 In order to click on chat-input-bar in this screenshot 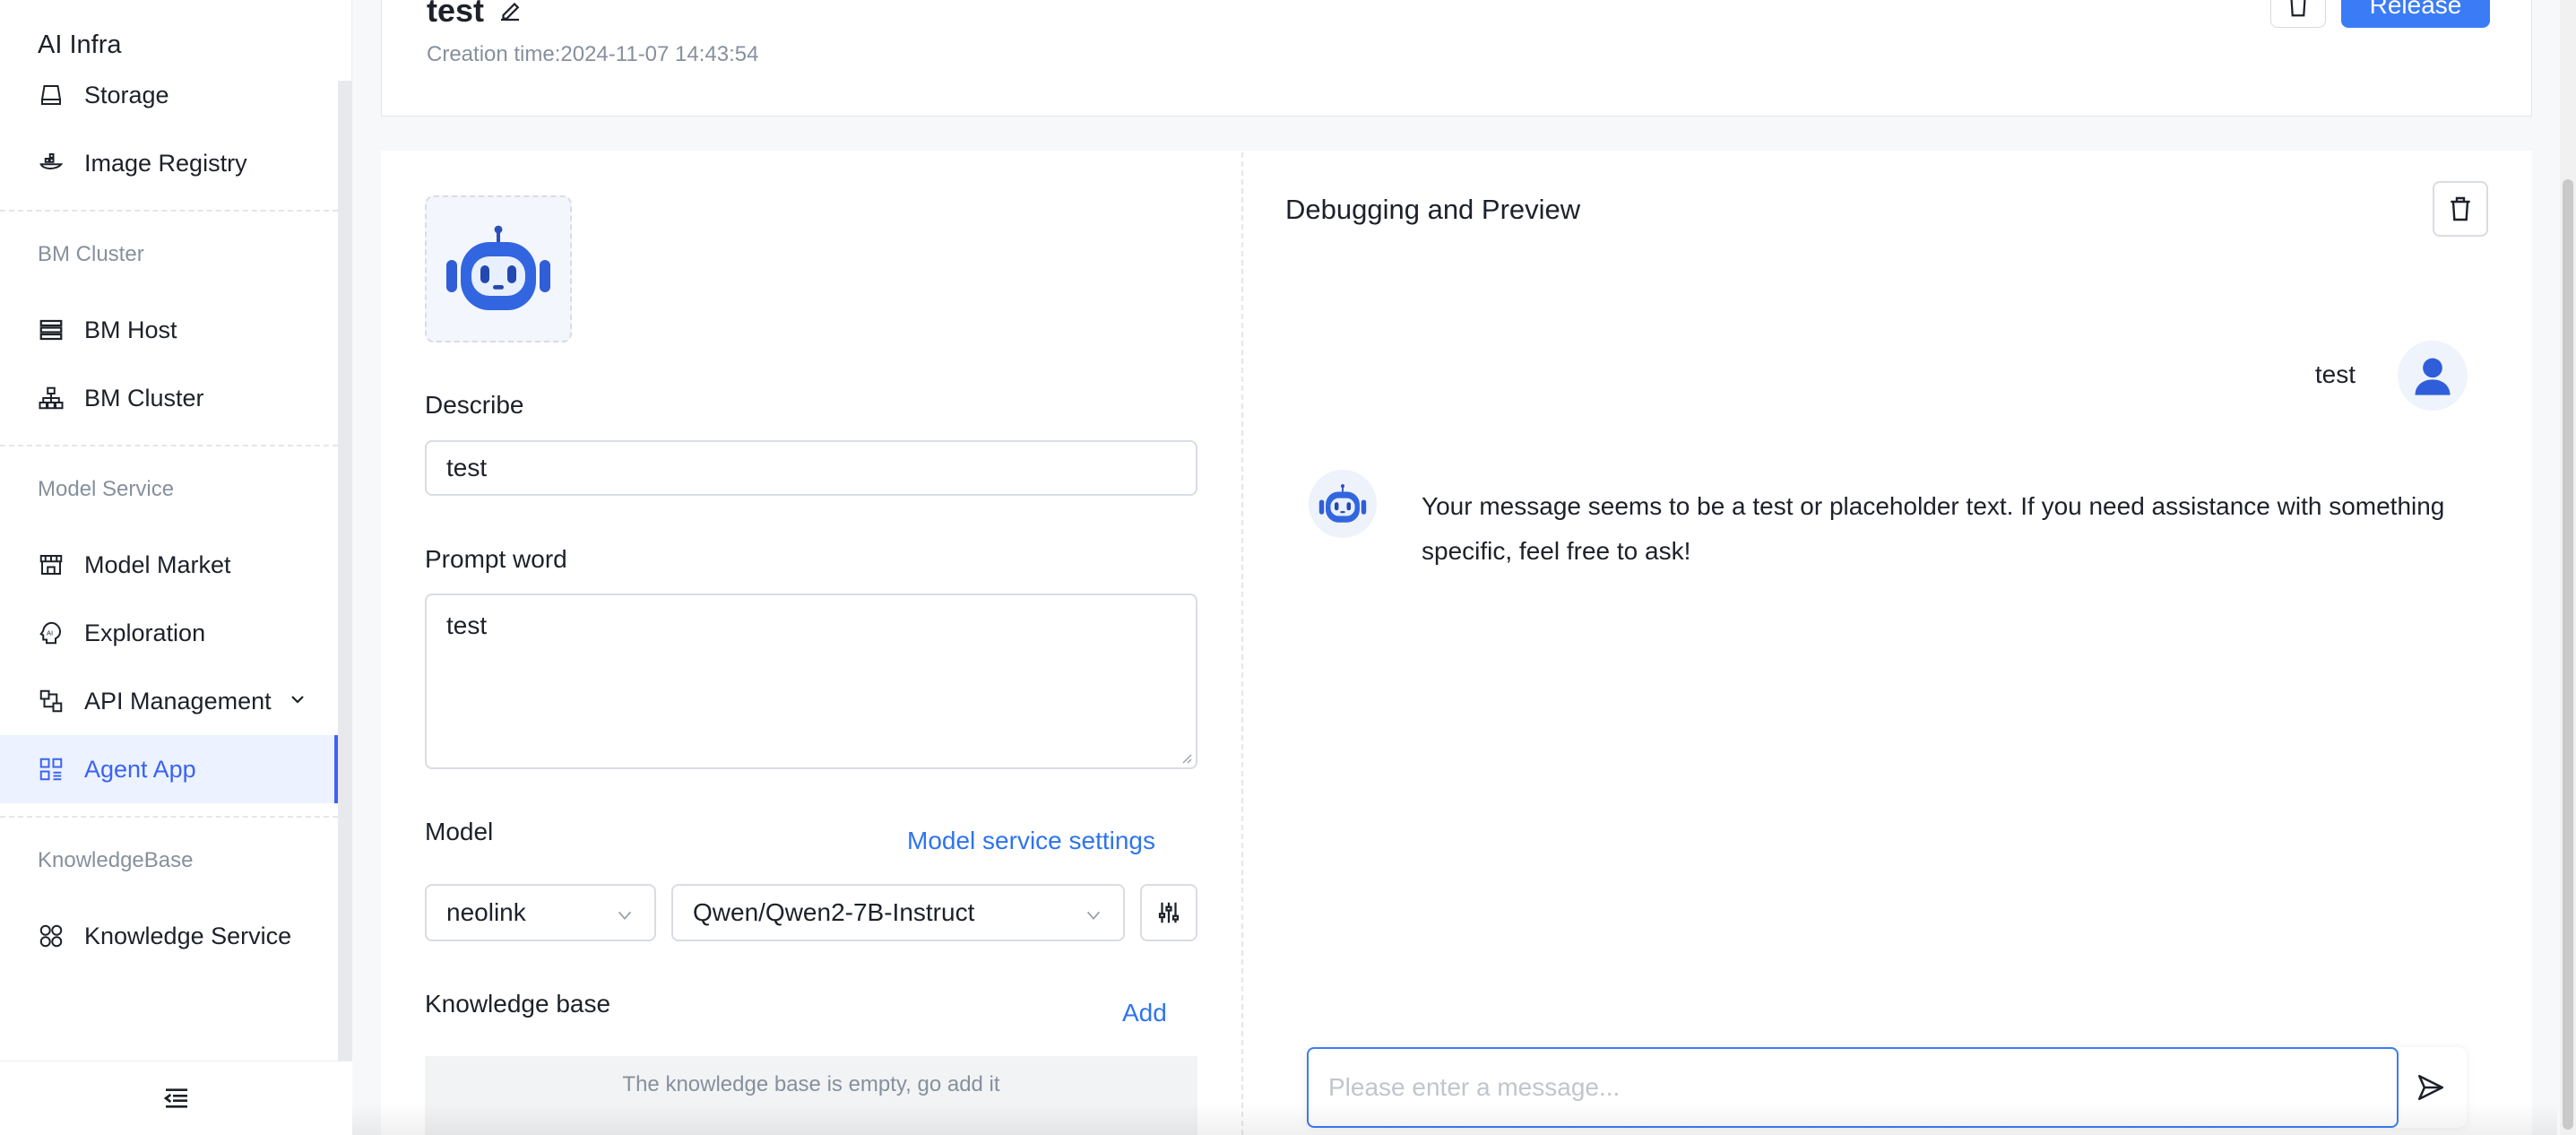, I will do `click(1887, 1087)`.